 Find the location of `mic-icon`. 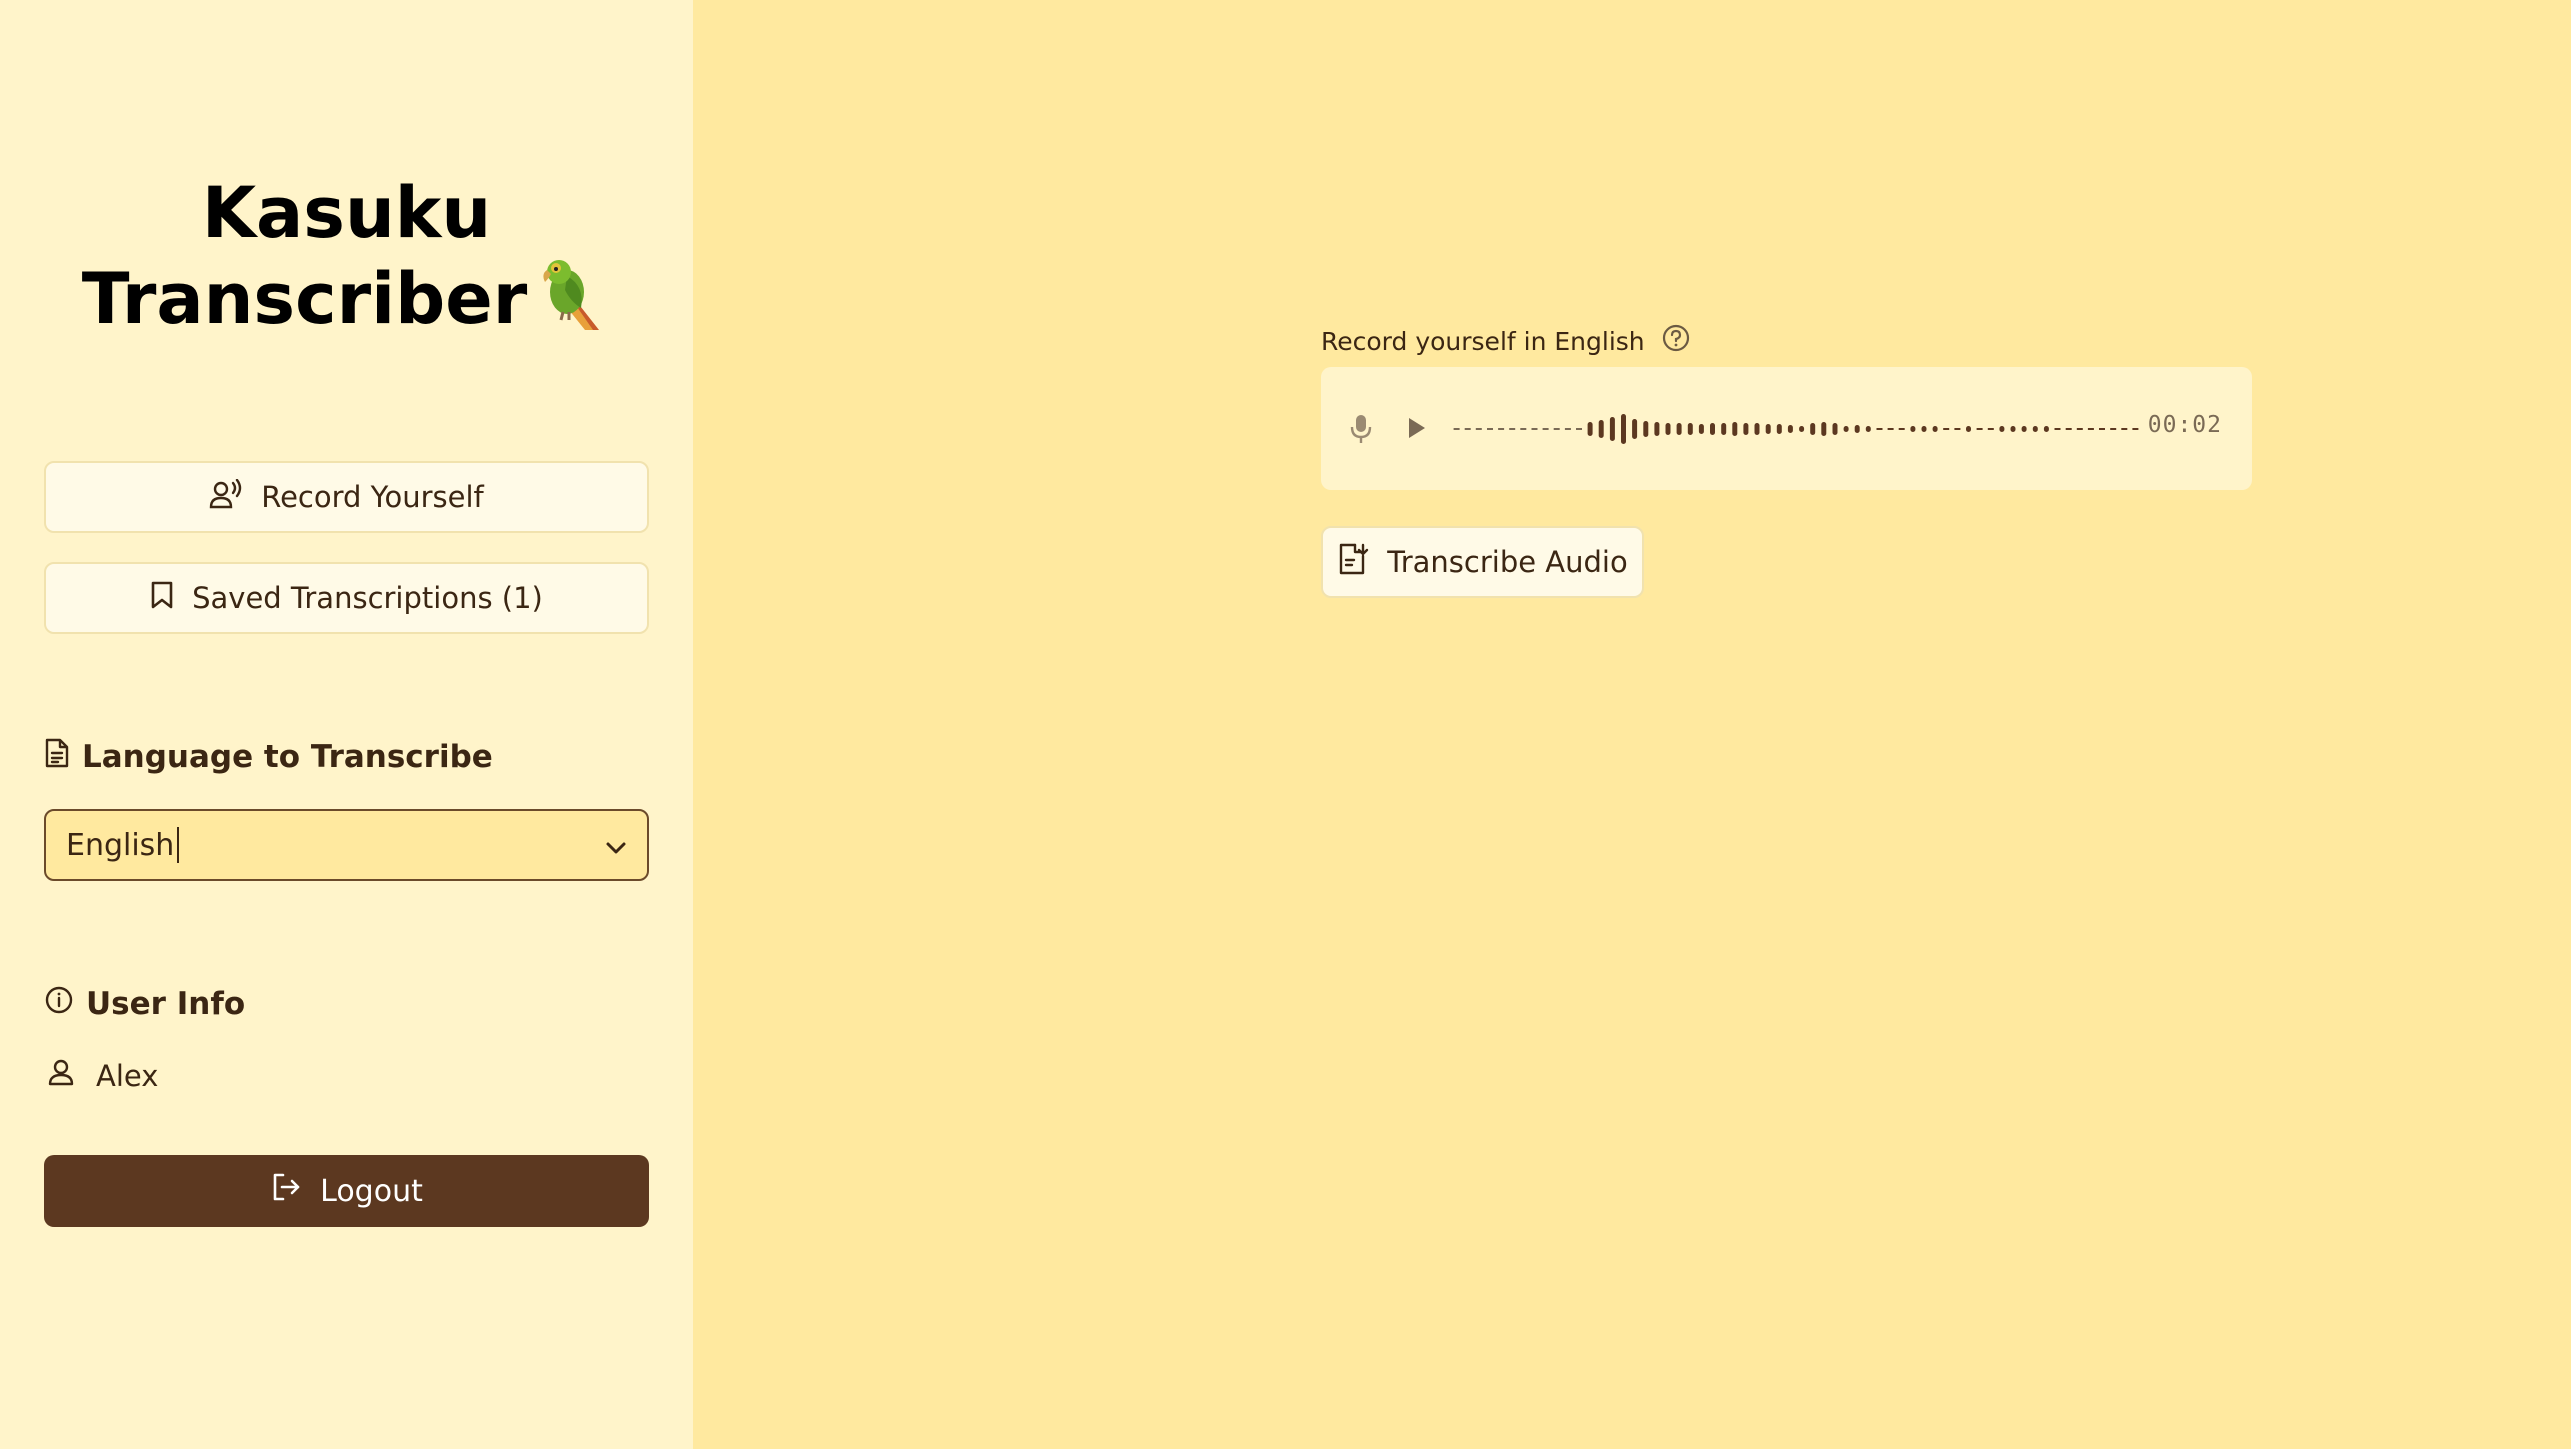

mic-icon is located at coordinates (1361, 431).